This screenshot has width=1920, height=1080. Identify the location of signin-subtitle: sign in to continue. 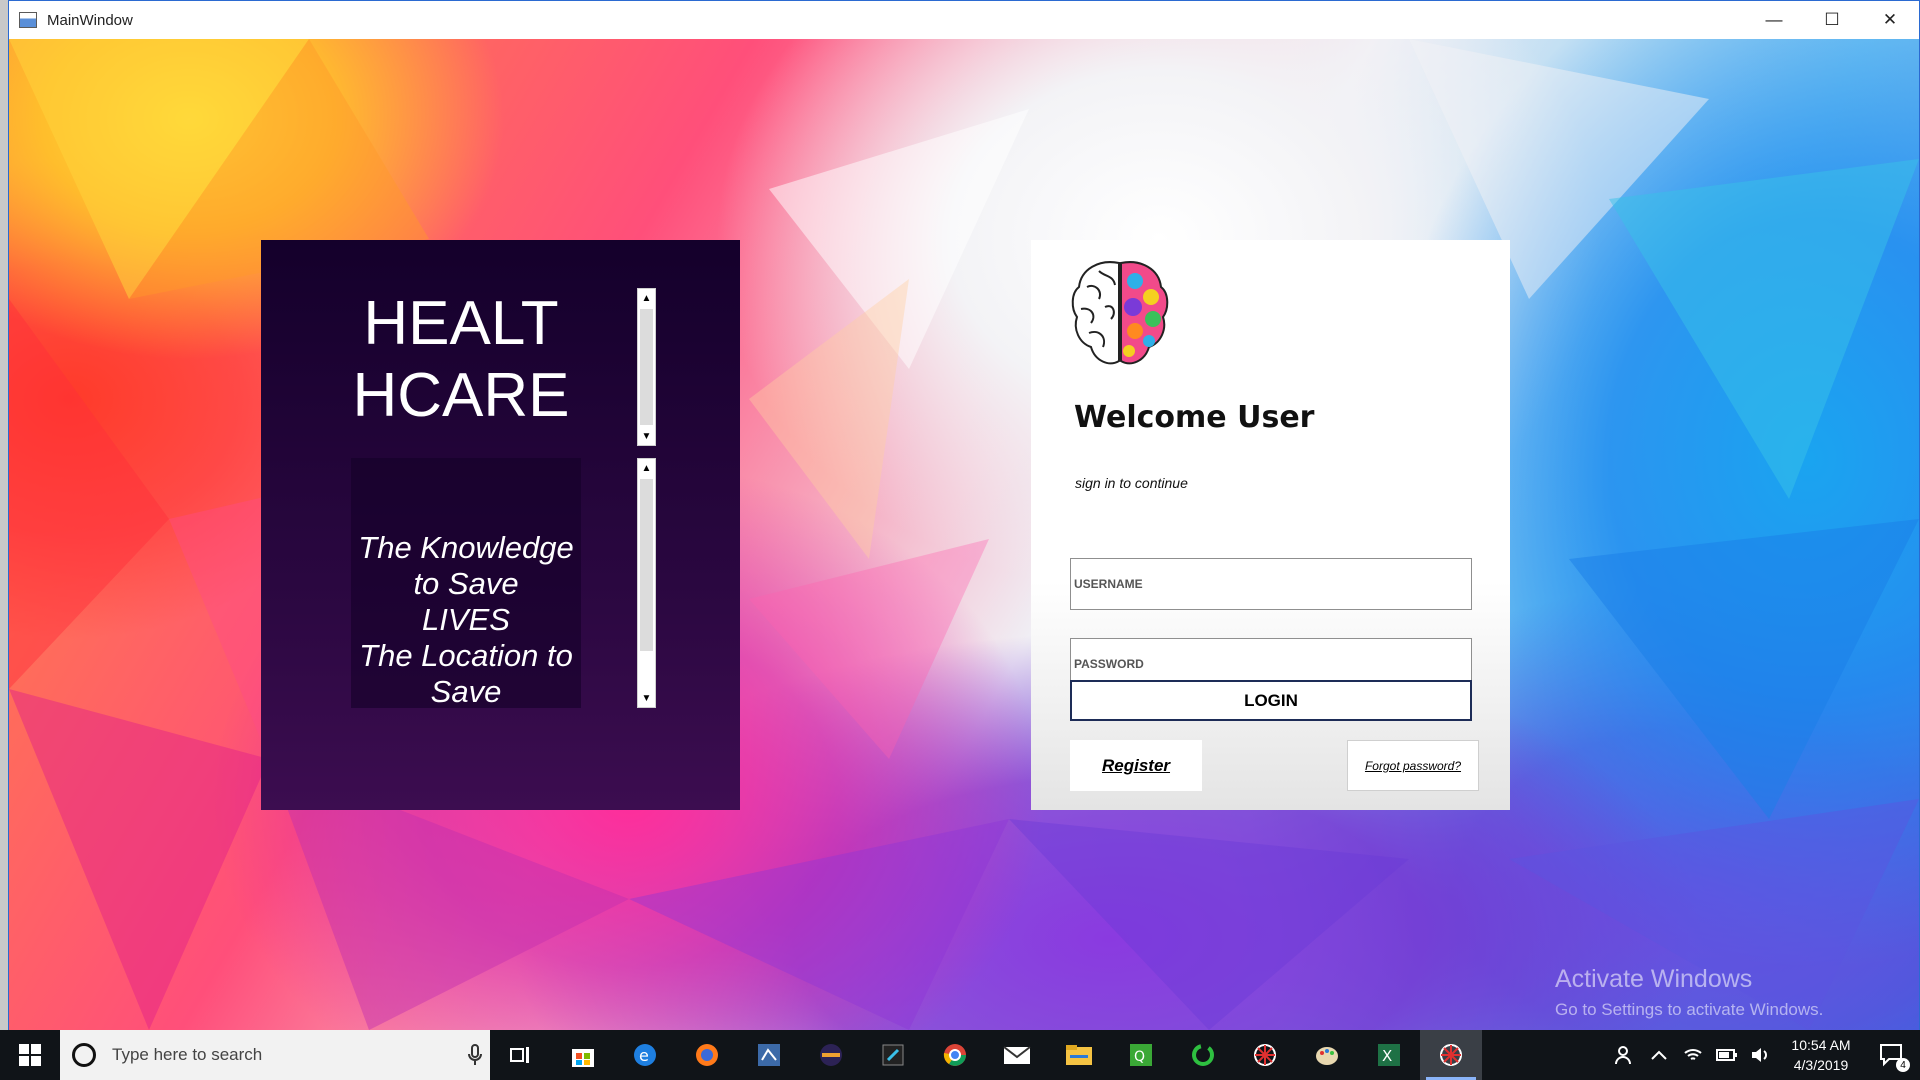
(1131, 483).